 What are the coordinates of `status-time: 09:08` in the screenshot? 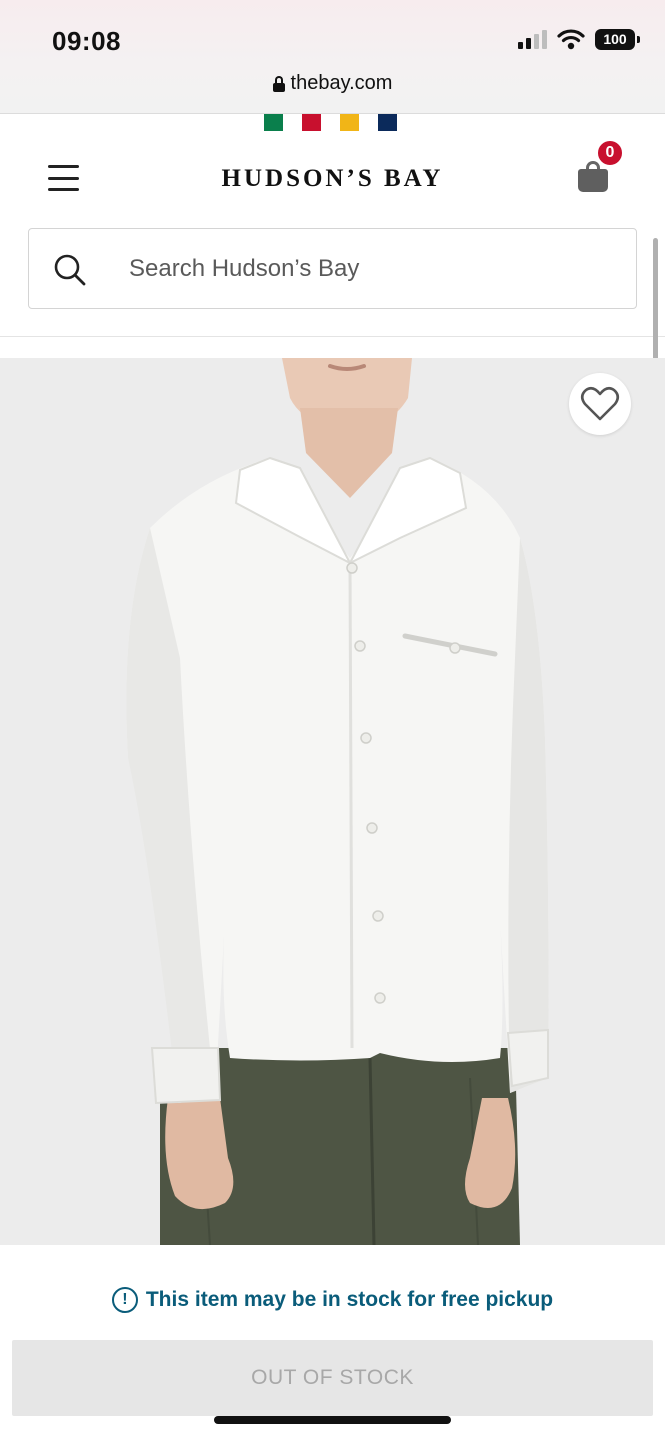 It's located at (86, 41).